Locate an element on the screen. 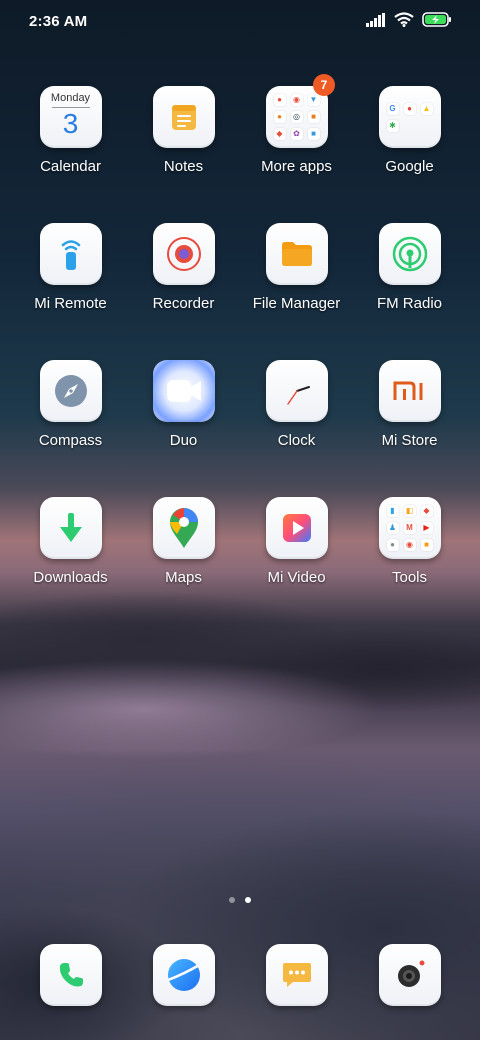  chrome-icon: ◉ is located at coordinates (409, 545).